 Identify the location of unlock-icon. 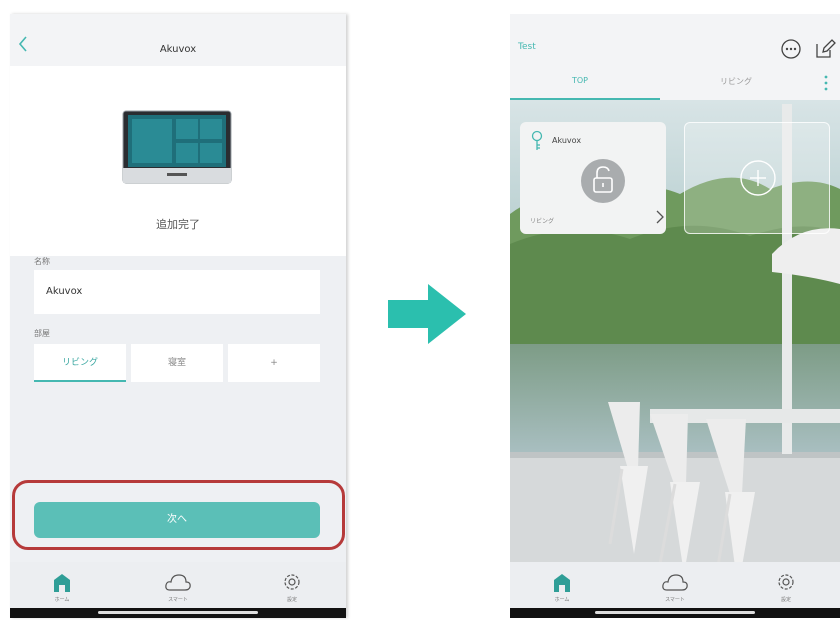
(603, 181).